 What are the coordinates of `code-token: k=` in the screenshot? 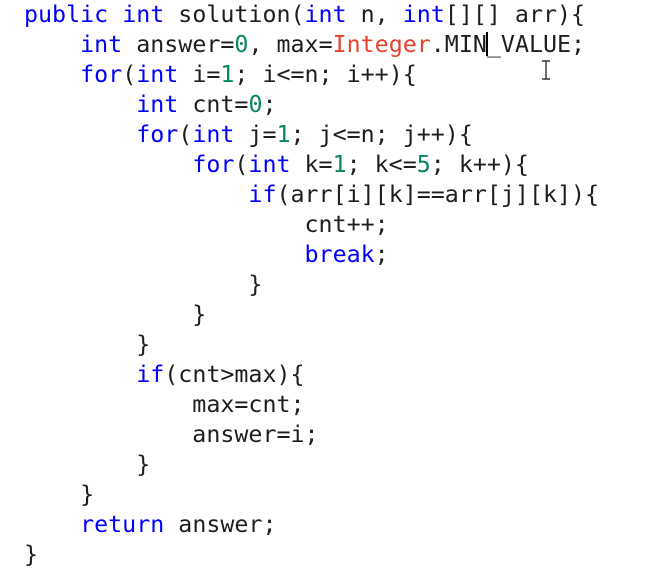 It's located at (311, 164).